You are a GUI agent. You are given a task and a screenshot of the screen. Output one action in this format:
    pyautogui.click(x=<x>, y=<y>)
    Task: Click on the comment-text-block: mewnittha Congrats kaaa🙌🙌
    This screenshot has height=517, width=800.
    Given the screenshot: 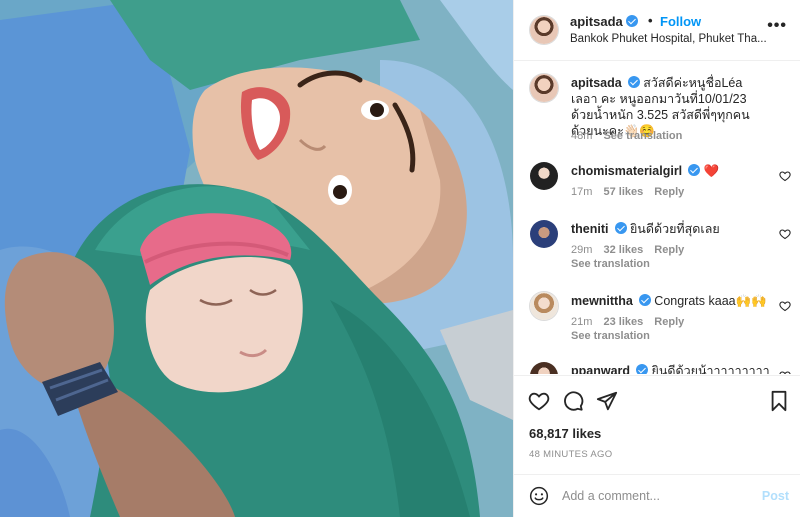 What is the action you would take?
    pyautogui.click(x=671, y=301)
    